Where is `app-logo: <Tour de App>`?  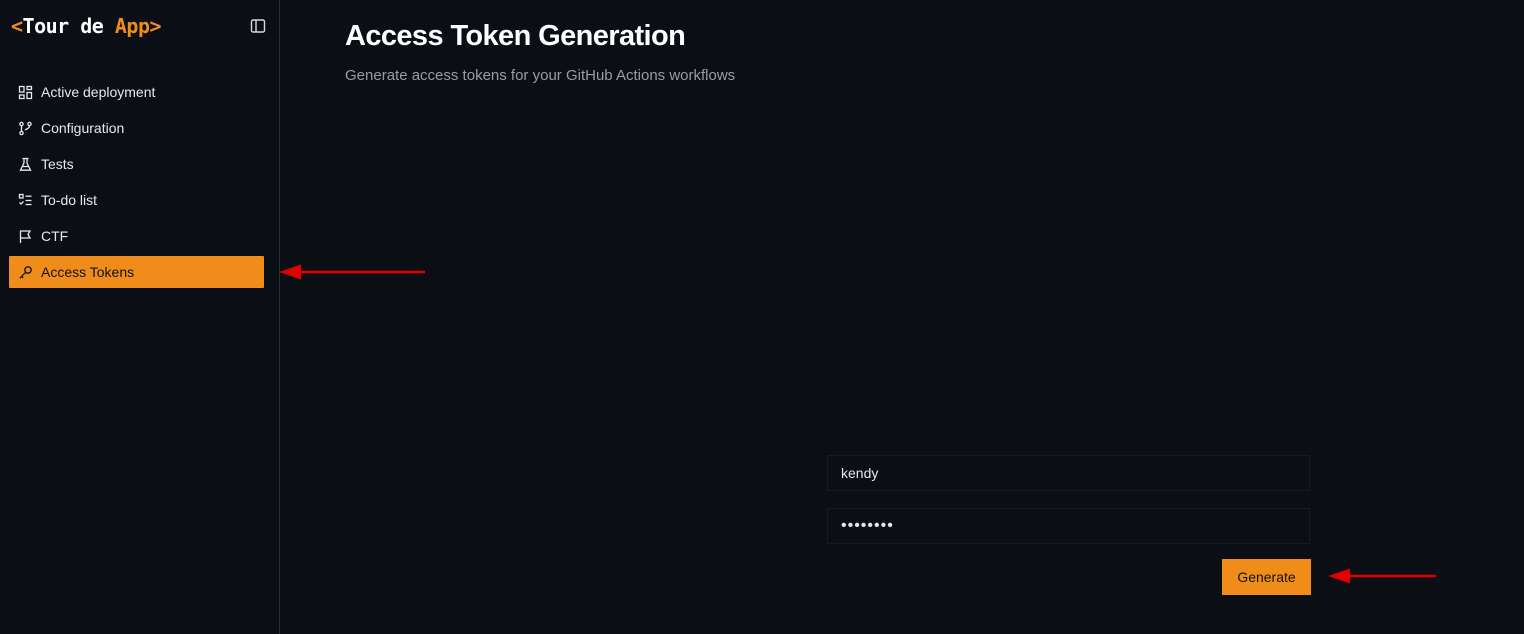 app-logo: <Tour de App> is located at coordinates (86, 26).